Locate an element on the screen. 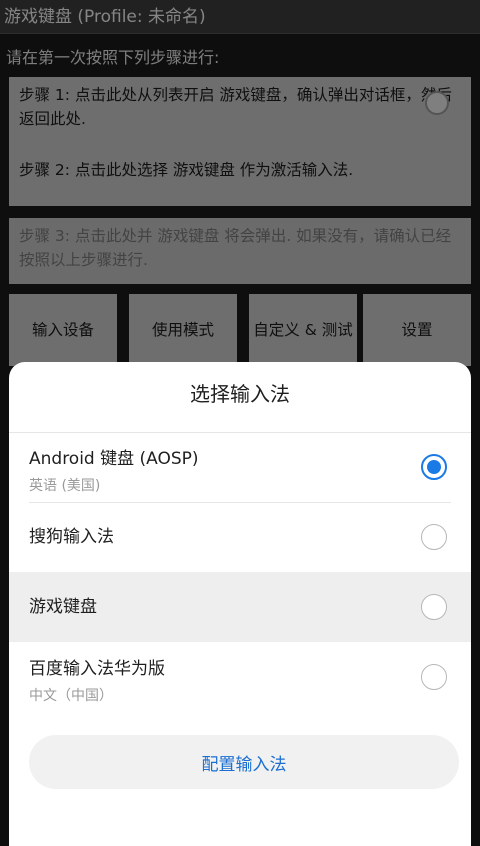 The width and height of the screenshot is (480, 846). ime-option-name: 百度输入法华为版 is located at coordinates (97, 669).